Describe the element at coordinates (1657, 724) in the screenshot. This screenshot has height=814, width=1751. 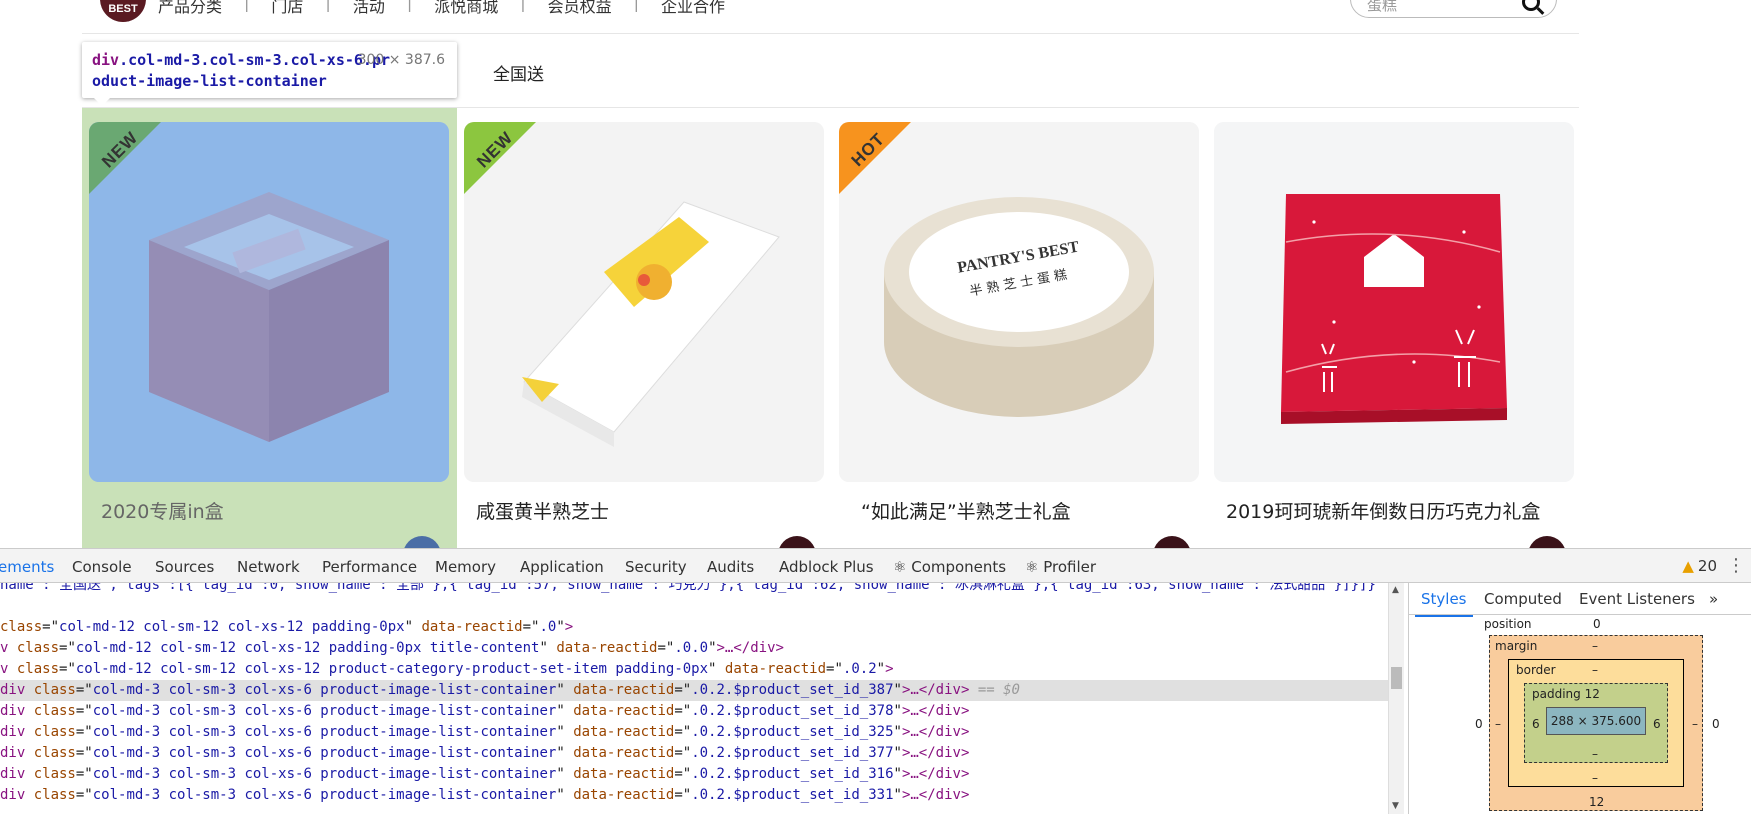
I see `padding-right-value: 6` at that location.